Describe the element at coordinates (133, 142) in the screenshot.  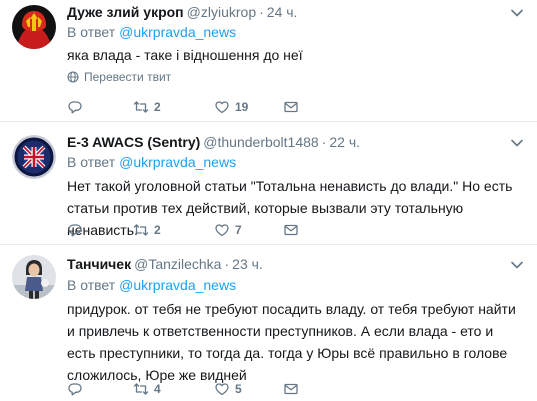
I see `display-name: E-3 AWACS (Sentry)` at that location.